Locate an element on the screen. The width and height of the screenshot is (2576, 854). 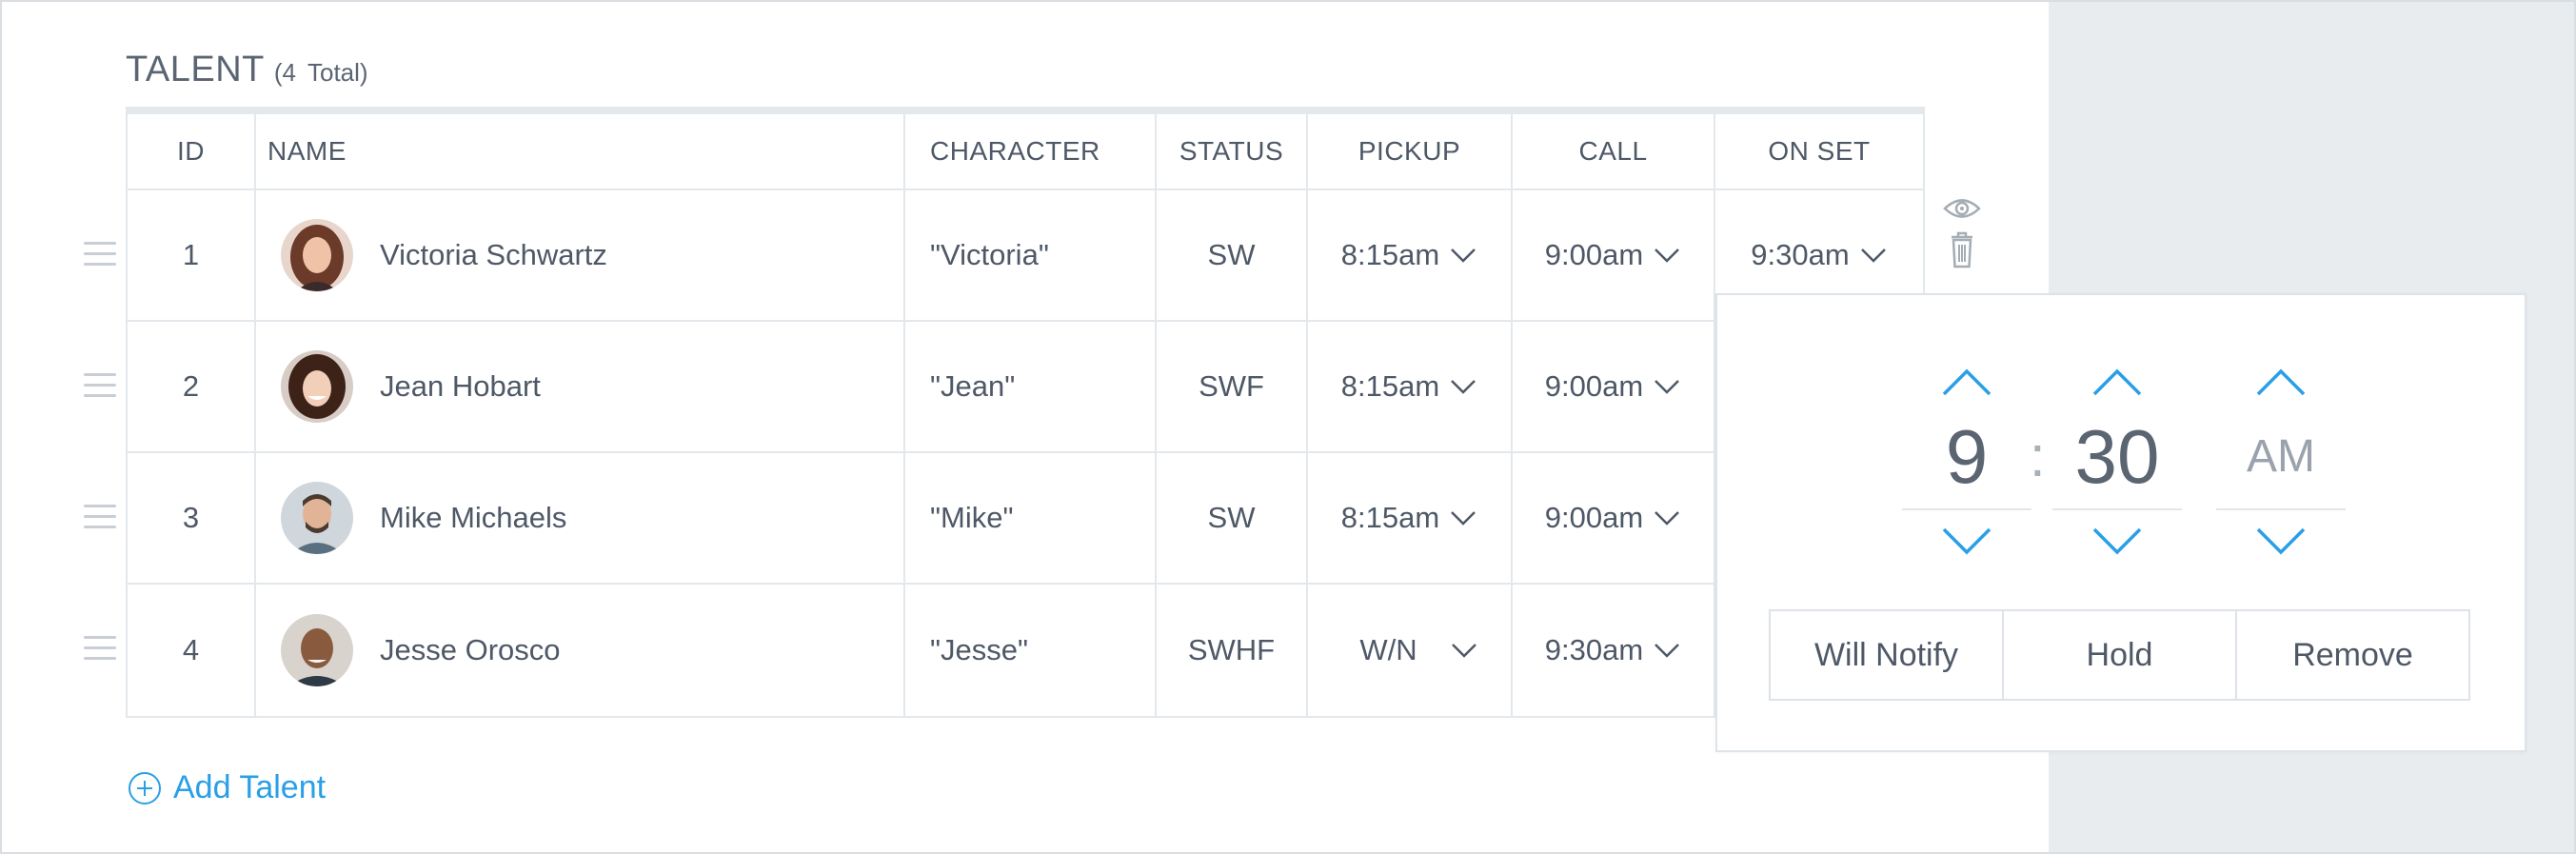
add-talent-button: Add Talent is located at coordinates (227, 787).